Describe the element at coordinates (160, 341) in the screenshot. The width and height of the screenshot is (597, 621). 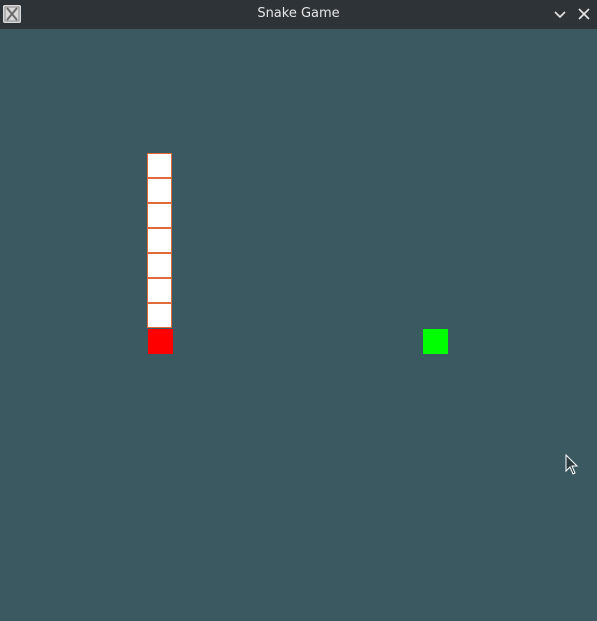
I see `snake-head` at that location.